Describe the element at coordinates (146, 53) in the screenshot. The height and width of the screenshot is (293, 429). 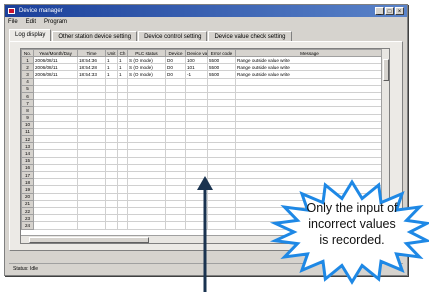
I see `column-header: PLC status` at that location.